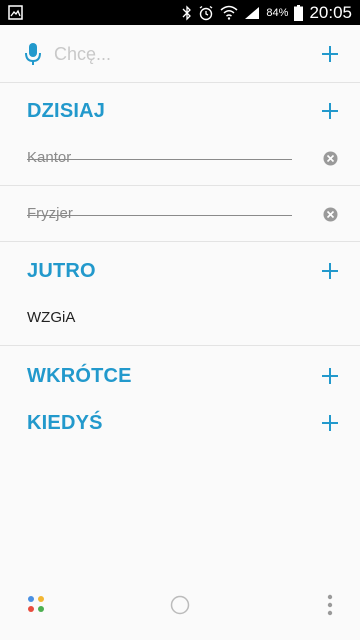 This screenshot has width=360, height=640. I want to click on wifi-icon, so click(229, 12).